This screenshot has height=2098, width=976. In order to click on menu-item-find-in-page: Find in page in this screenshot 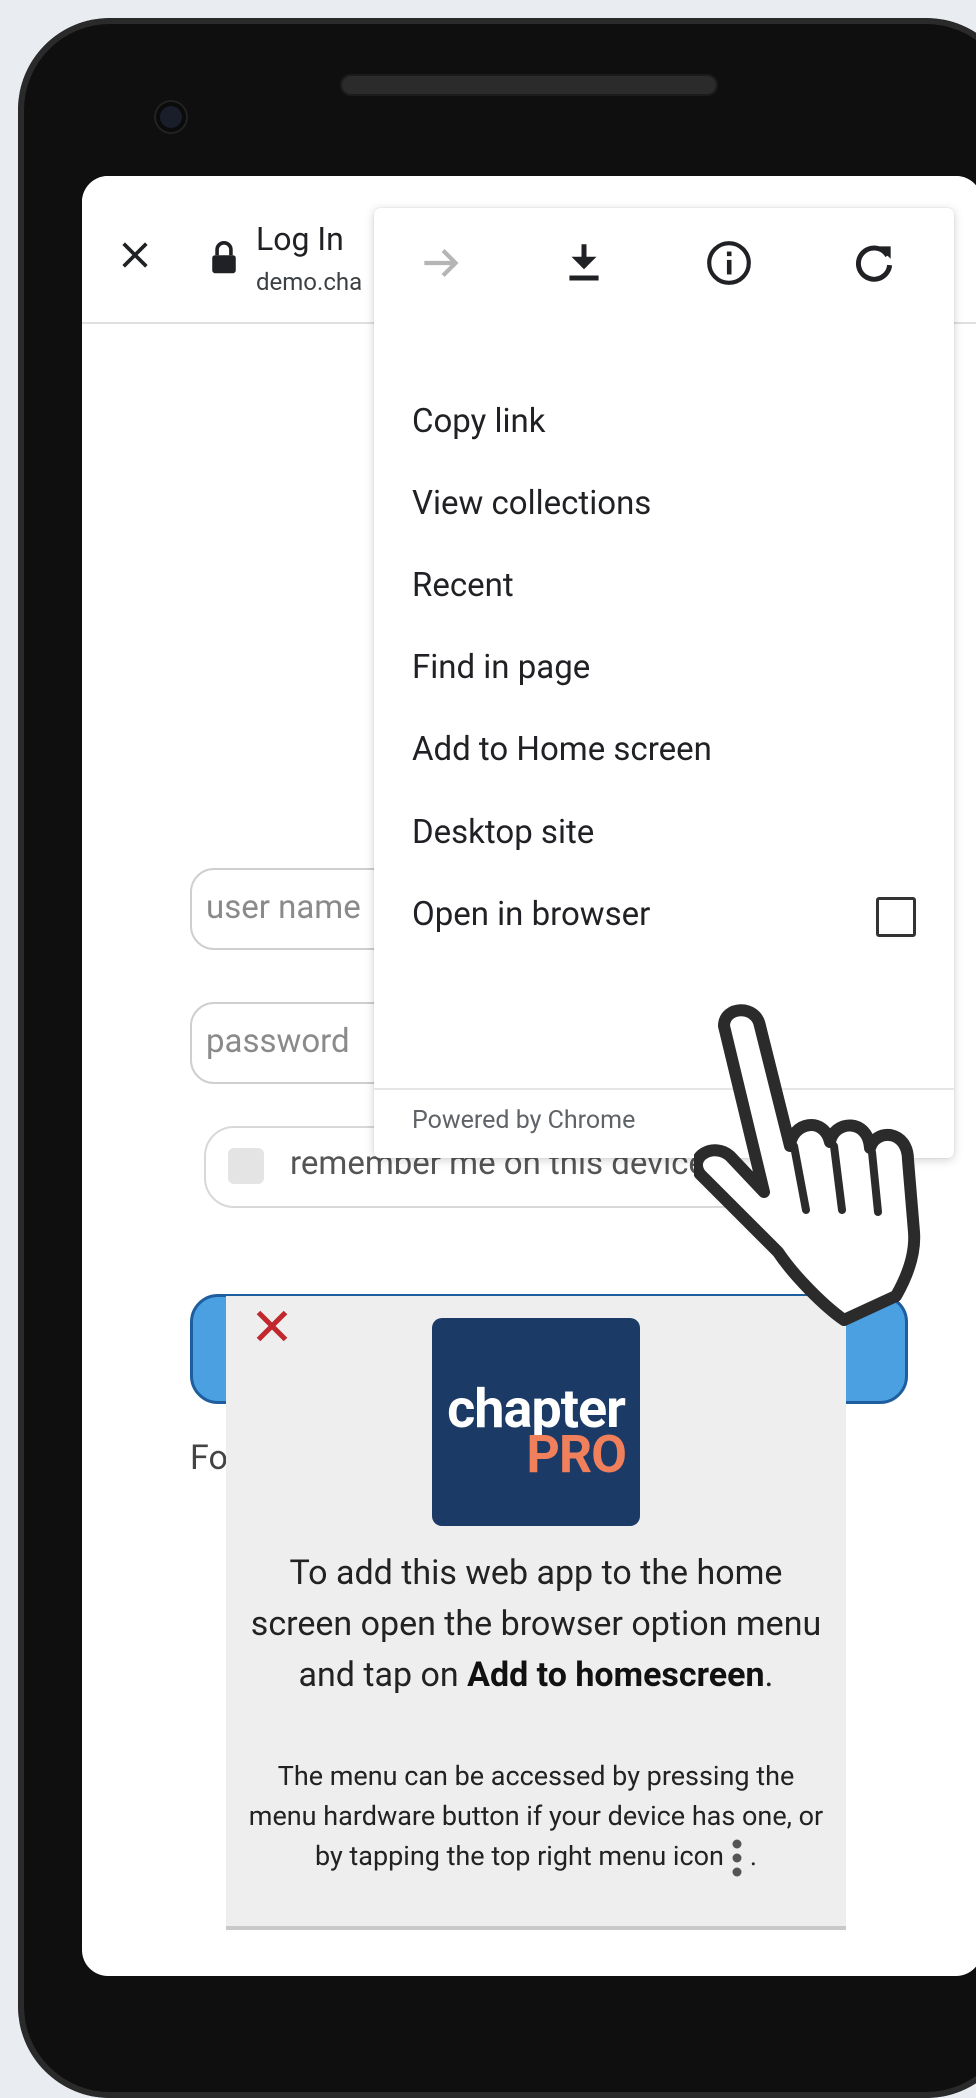, I will do `click(501, 667)`.